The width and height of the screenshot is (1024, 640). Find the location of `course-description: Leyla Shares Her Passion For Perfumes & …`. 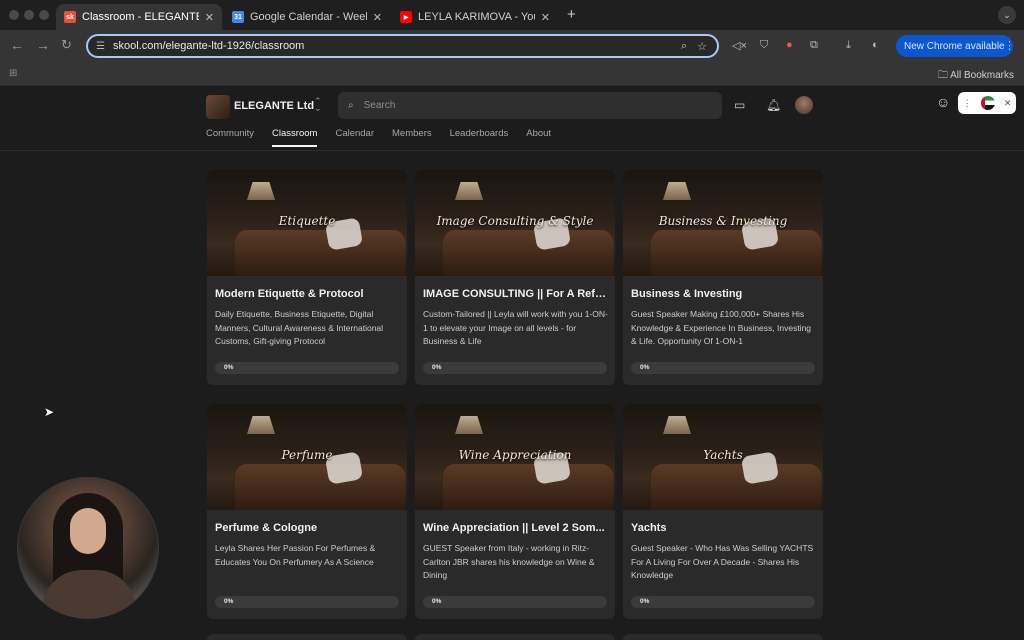

course-description: Leyla Shares Her Passion For Perfumes & … is located at coordinates (295, 555).